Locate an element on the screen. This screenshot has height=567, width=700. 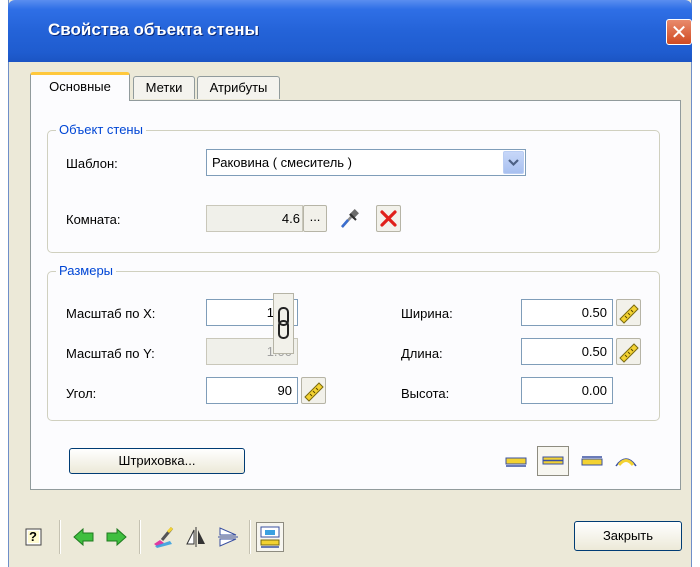
align-center-button is located at coordinates (553, 461).